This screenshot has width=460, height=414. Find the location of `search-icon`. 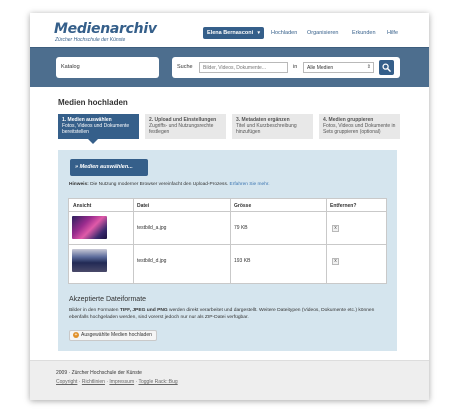

search-icon is located at coordinates (386, 67).